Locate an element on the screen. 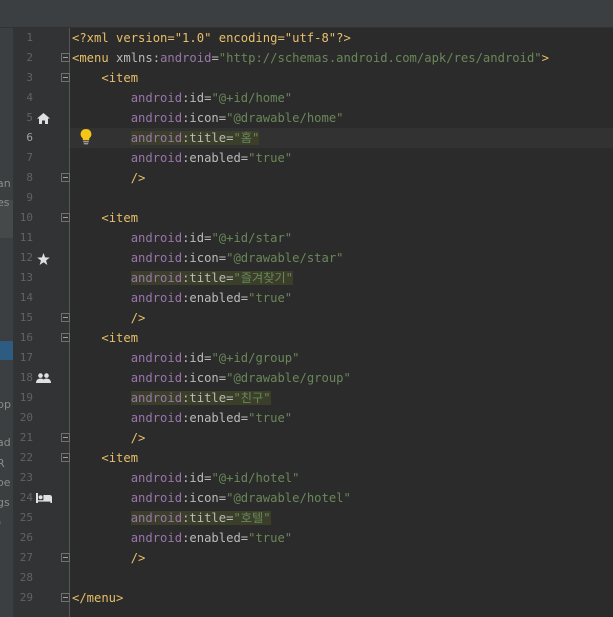 Image resolution: width=613 pixels, height=617 pixels. line-number: 25 is located at coordinates (26, 517).